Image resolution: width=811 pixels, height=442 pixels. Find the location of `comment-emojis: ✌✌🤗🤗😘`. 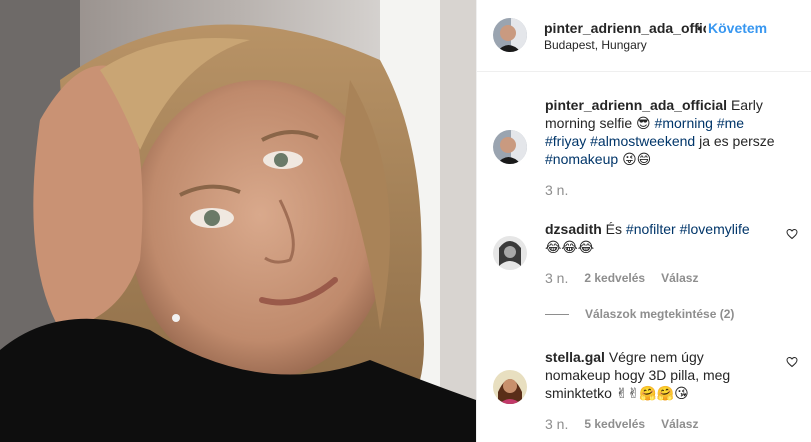

comment-emojis: ✌✌🤗🤗😘 is located at coordinates (652, 393).